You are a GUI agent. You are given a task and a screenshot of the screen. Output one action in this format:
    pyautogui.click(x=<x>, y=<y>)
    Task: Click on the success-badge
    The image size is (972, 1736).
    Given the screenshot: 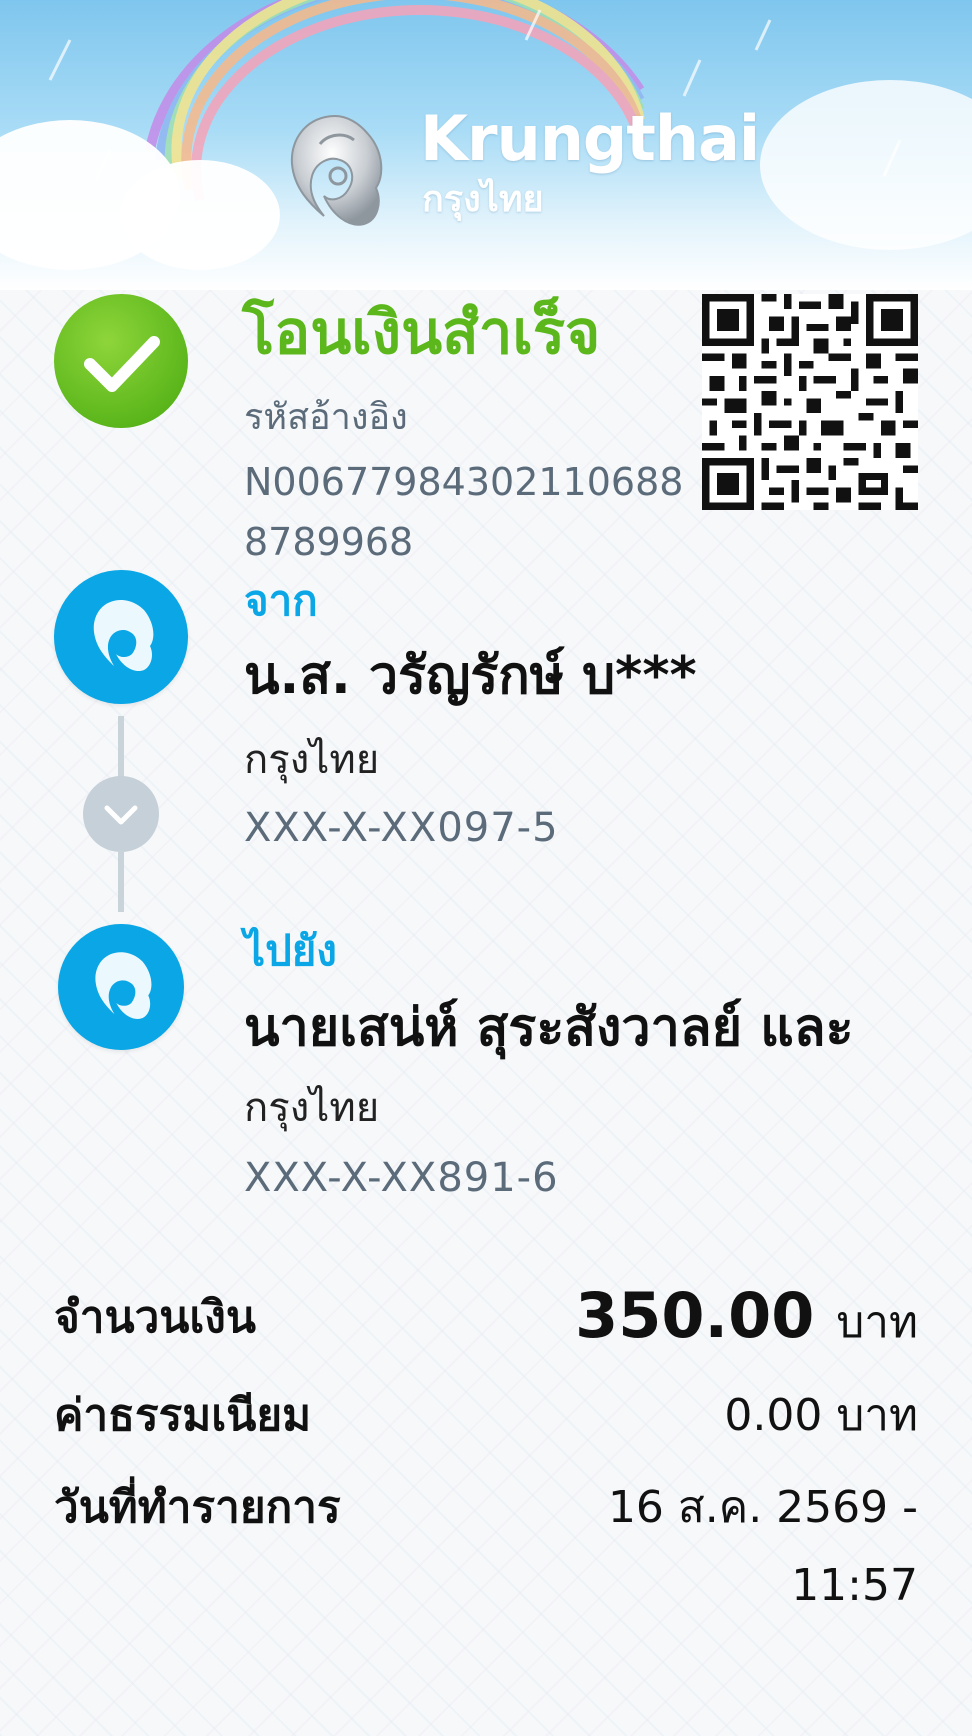 What is the action you would take?
    pyautogui.click(x=121, y=361)
    